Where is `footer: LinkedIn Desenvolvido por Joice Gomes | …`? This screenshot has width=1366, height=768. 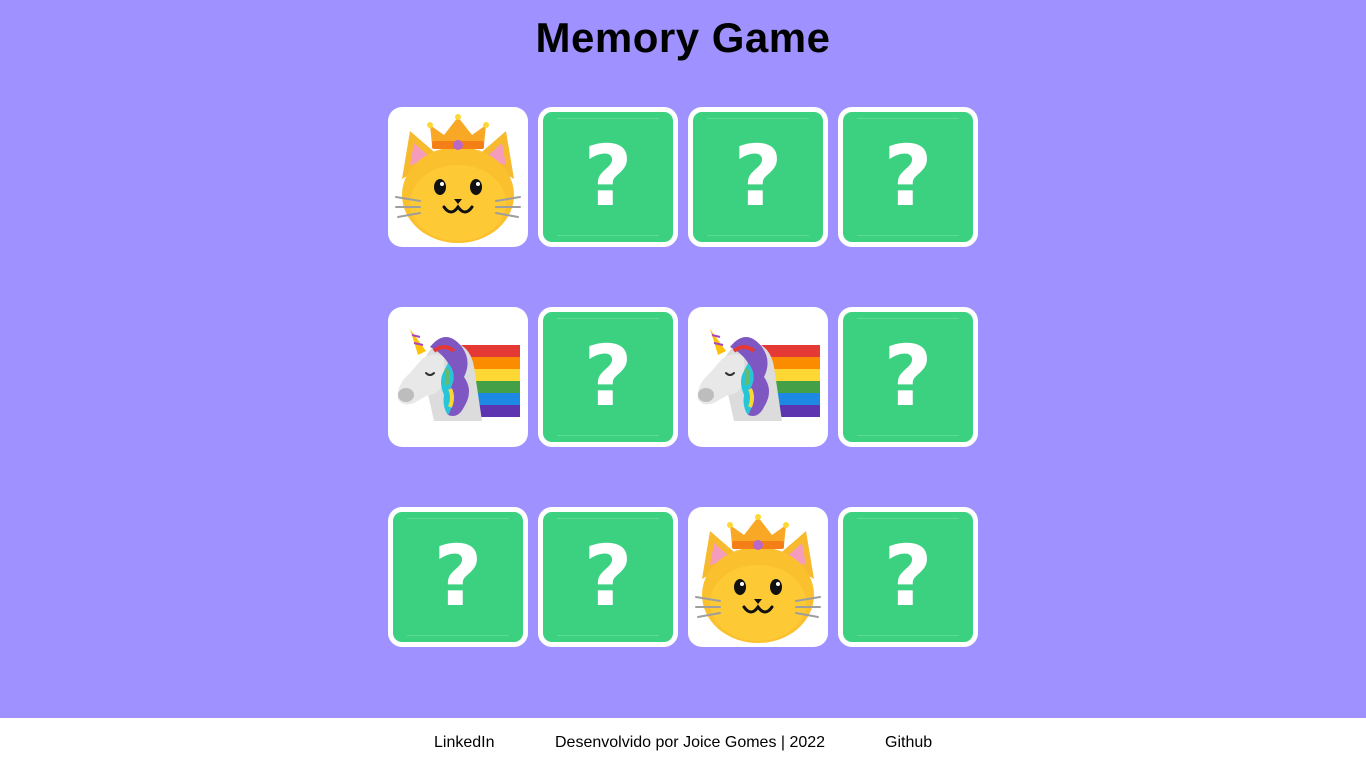
footer: LinkedIn Desenvolvido por Joice Gomes | … is located at coordinates (683, 743).